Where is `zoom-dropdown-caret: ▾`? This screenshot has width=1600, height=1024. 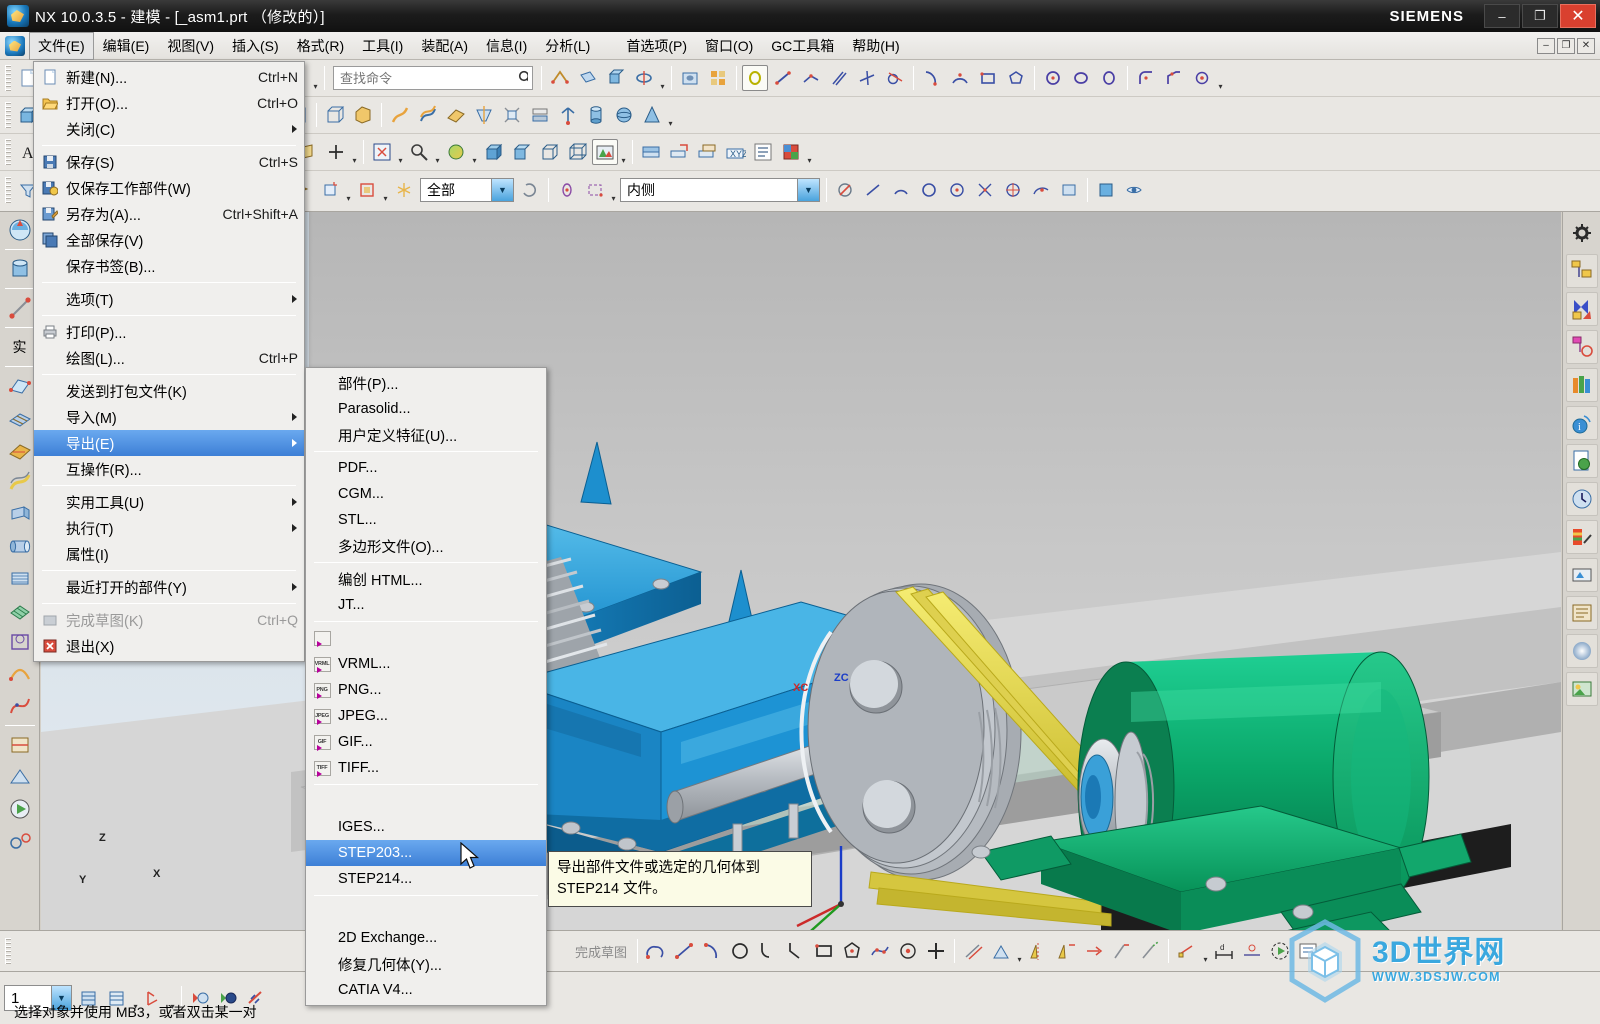
zoom-dropdown-caret: ▾ is located at coordinates (437, 152).